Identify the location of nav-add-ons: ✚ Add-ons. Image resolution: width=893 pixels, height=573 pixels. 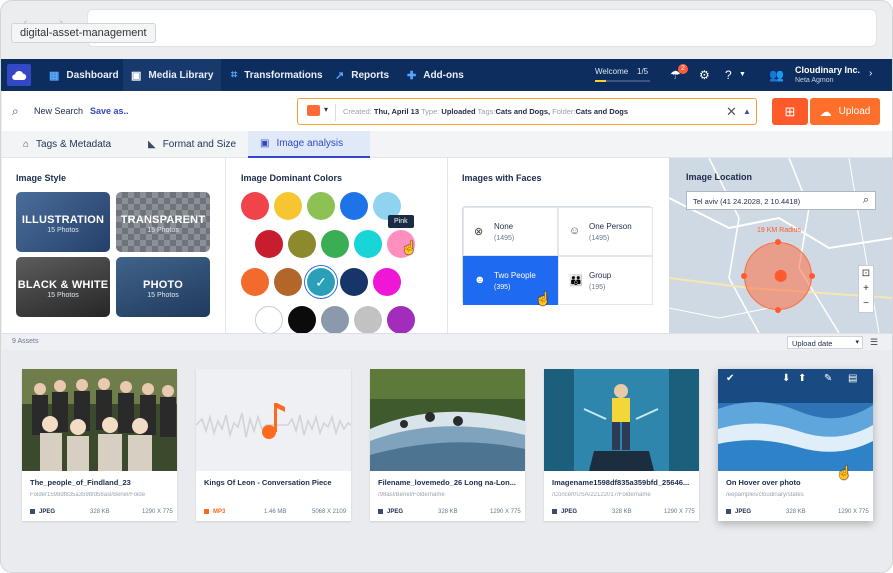
(435, 75).